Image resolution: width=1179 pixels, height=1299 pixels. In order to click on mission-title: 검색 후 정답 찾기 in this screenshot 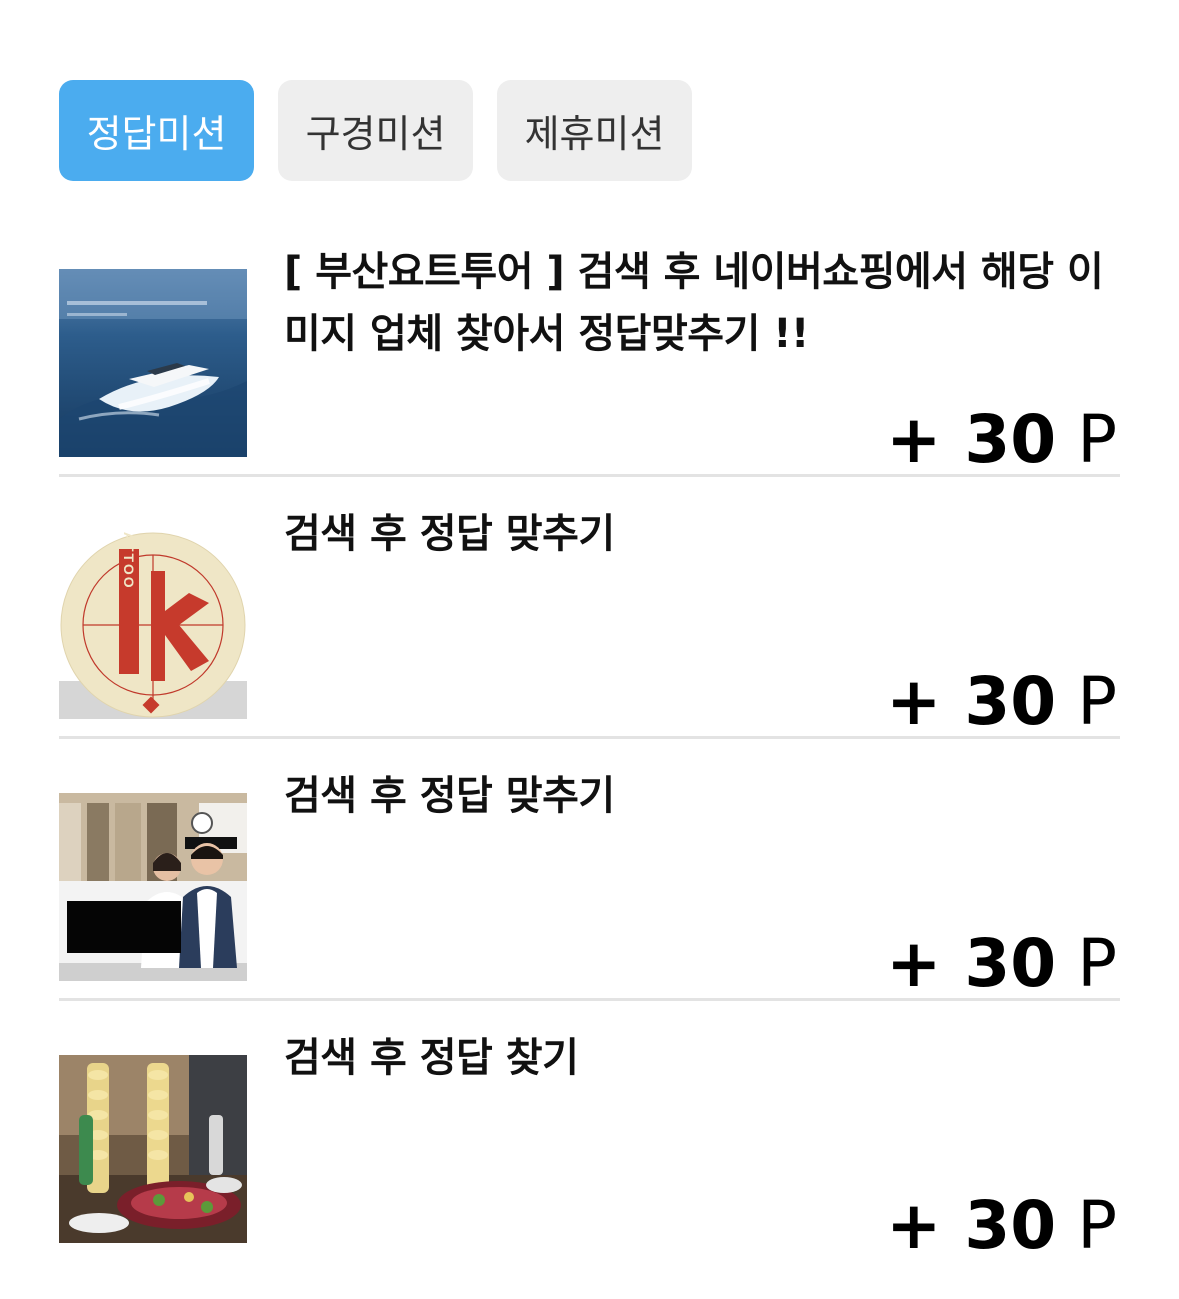, I will do `click(431, 1058)`.